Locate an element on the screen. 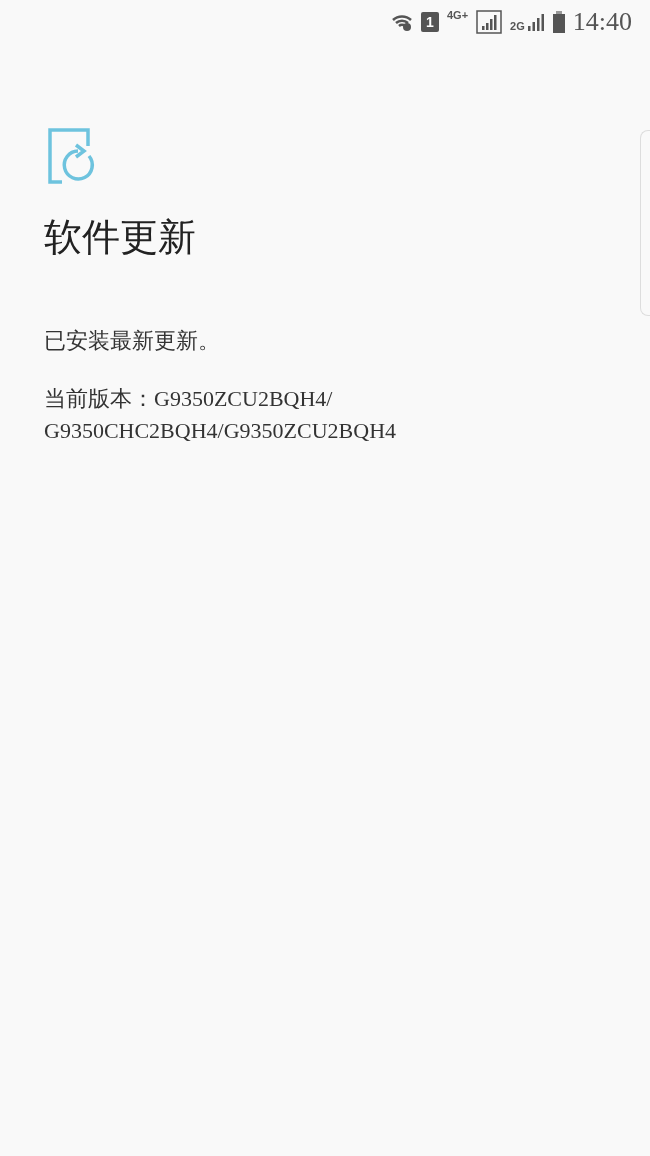 Image resolution: width=650 pixels, height=1156 pixels. clock: 14:40 is located at coordinates (602, 22).